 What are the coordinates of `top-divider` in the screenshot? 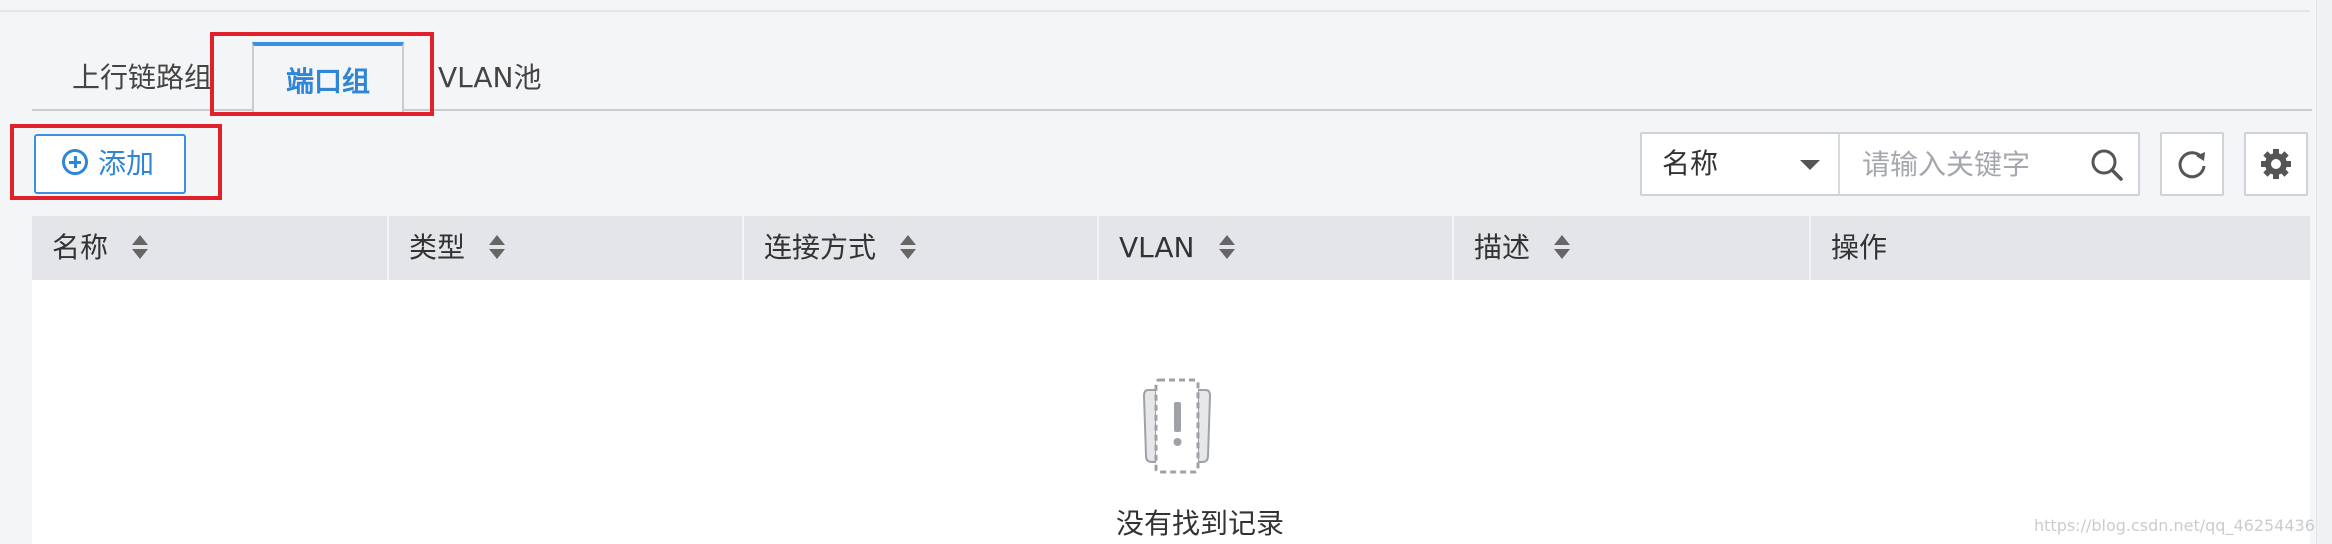 It's located at (1155, 11).